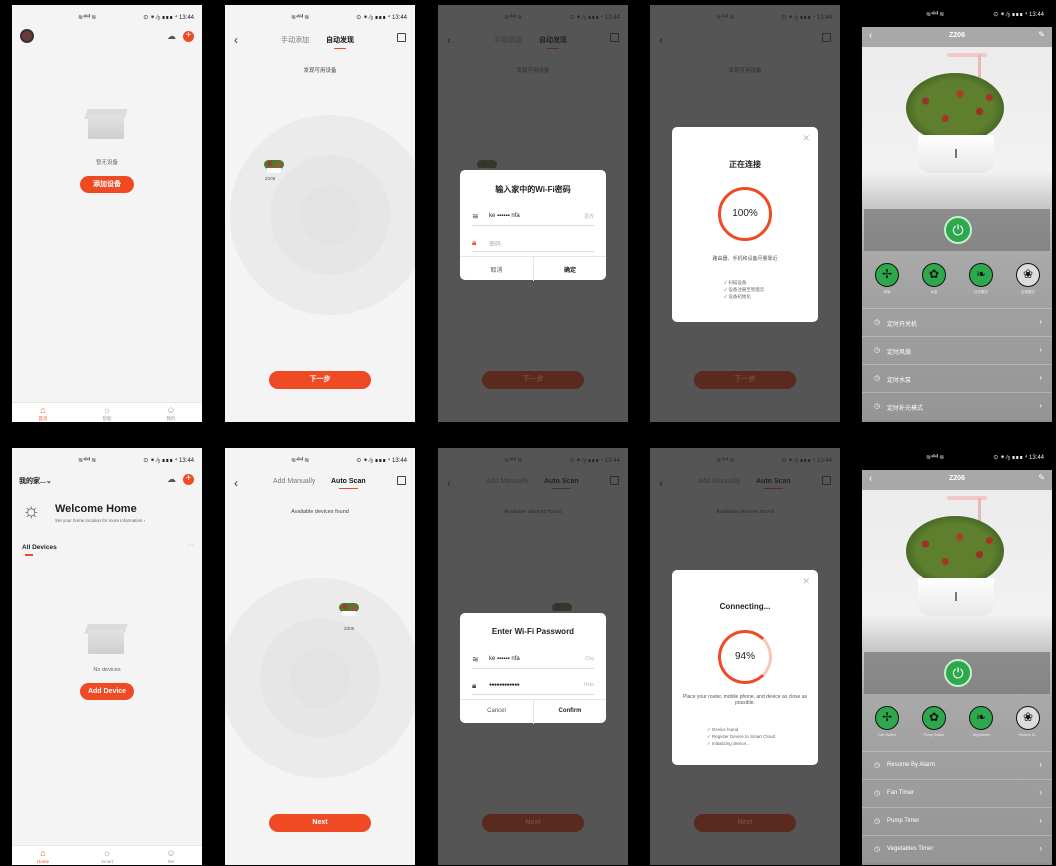 This screenshot has height=866, width=1056. What do you see at coordinates (934, 275) in the screenshot?
I see `pump-icon: ✿` at bounding box center [934, 275].